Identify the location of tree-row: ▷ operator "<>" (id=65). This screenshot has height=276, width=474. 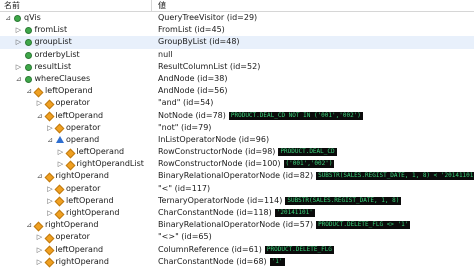
(237, 237).